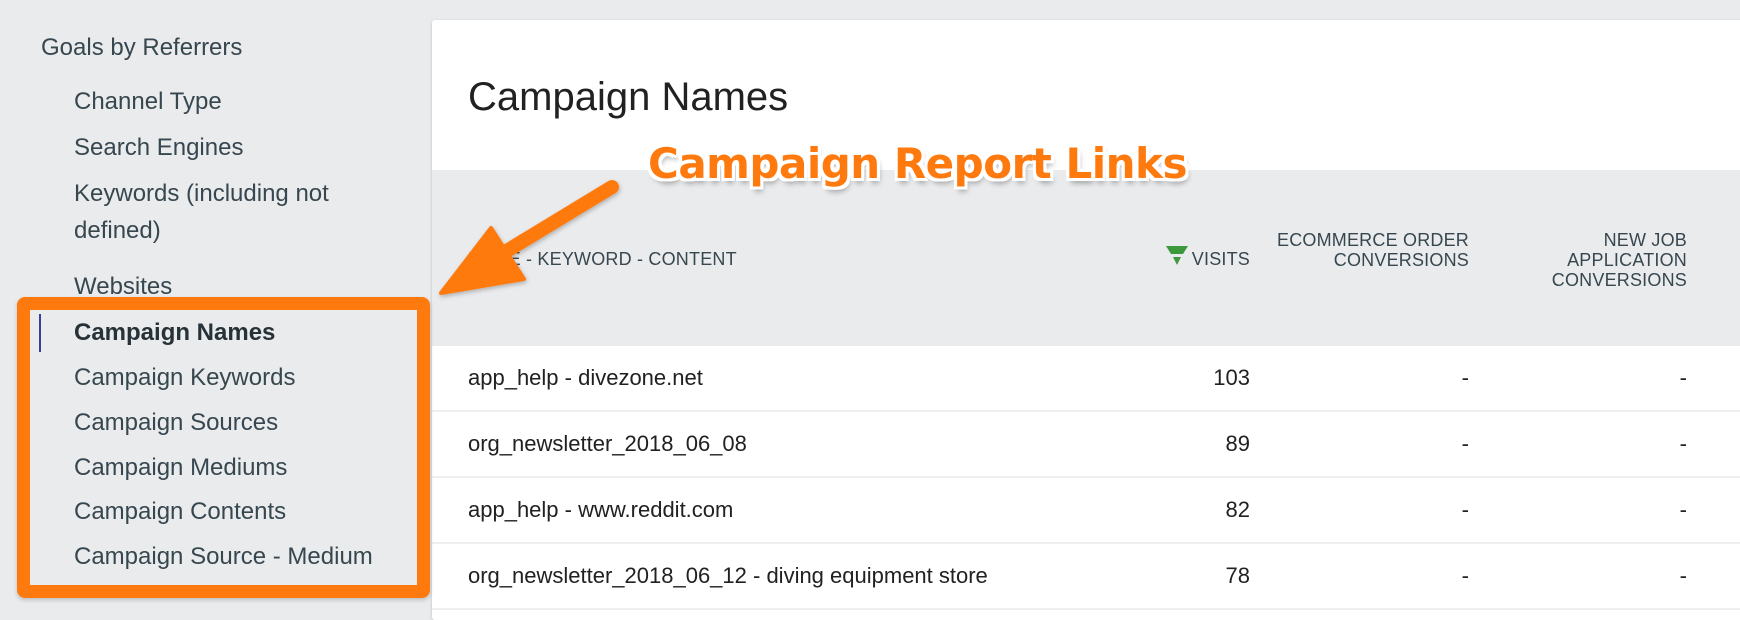 The width and height of the screenshot is (1740, 620). What do you see at coordinates (1237, 575) in the screenshot?
I see `cell-visits: 78` at bounding box center [1237, 575].